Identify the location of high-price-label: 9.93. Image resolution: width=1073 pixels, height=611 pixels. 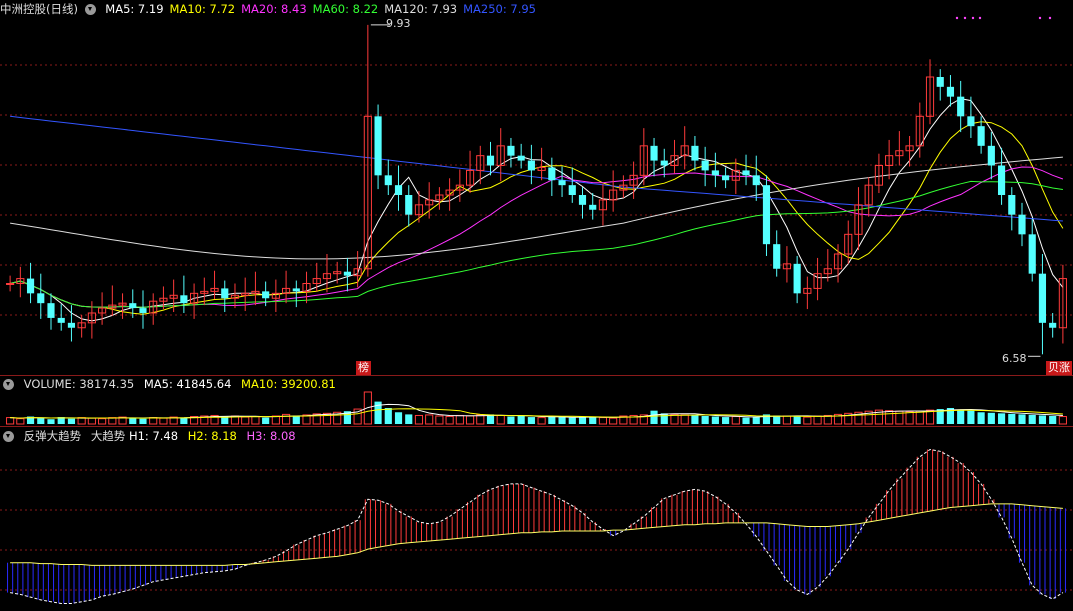
(398, 23).